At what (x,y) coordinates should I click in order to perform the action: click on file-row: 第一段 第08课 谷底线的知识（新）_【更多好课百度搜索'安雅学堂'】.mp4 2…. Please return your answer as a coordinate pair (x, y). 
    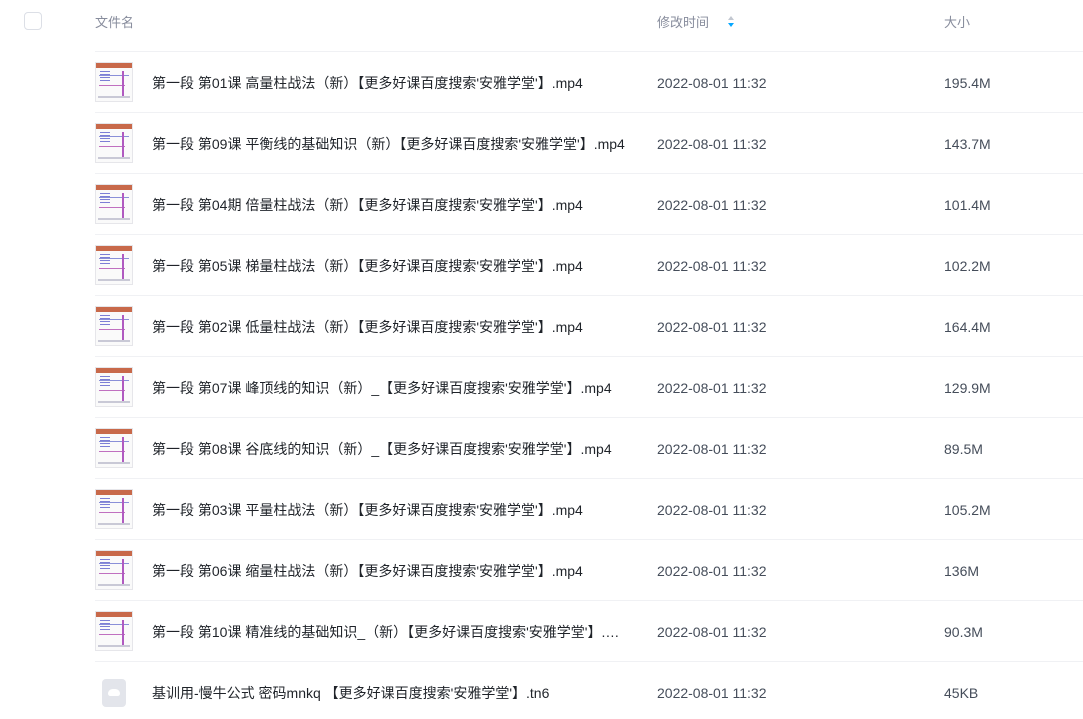
    Looking at the image, I should click on (589, 447).